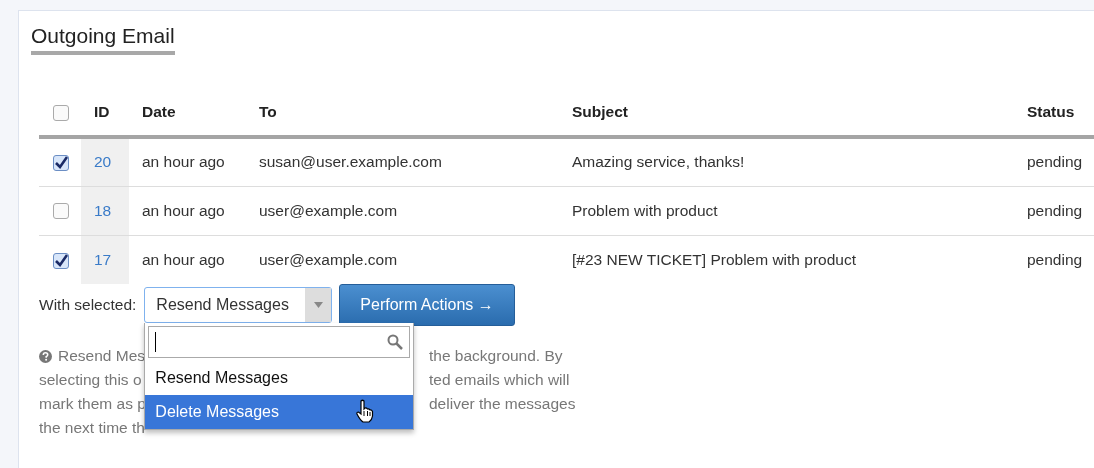 The image size is (1094, 468). What do you see at coordinates (658, 162) in the screenshot?
I see `subject-cell: Amazing service, thanks!` at bounding box center [658, 162].